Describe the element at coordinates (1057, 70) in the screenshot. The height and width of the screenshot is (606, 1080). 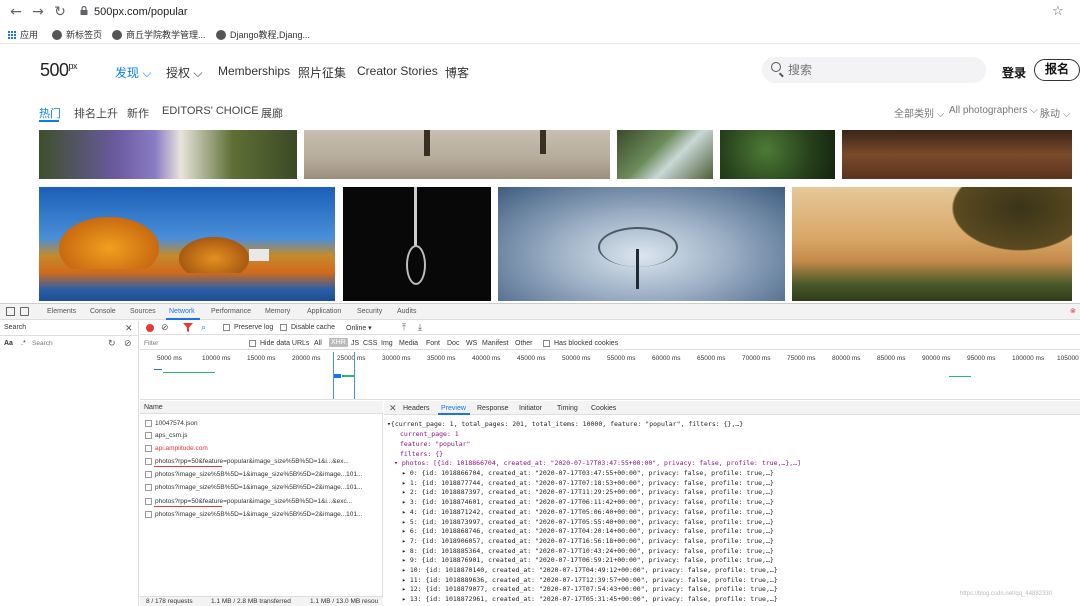
I see `signup-button: 报名` at that location.